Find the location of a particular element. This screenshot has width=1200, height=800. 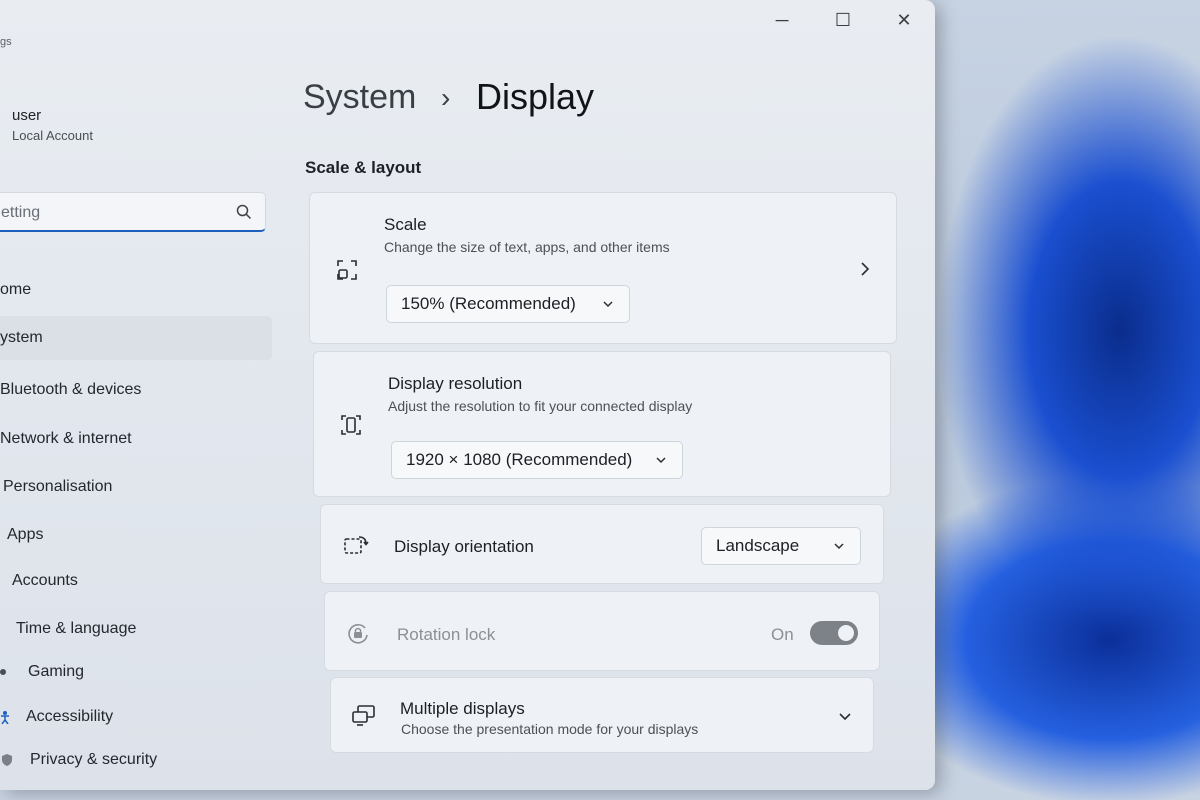

toggle-knob is located at coordinates (846, 633).